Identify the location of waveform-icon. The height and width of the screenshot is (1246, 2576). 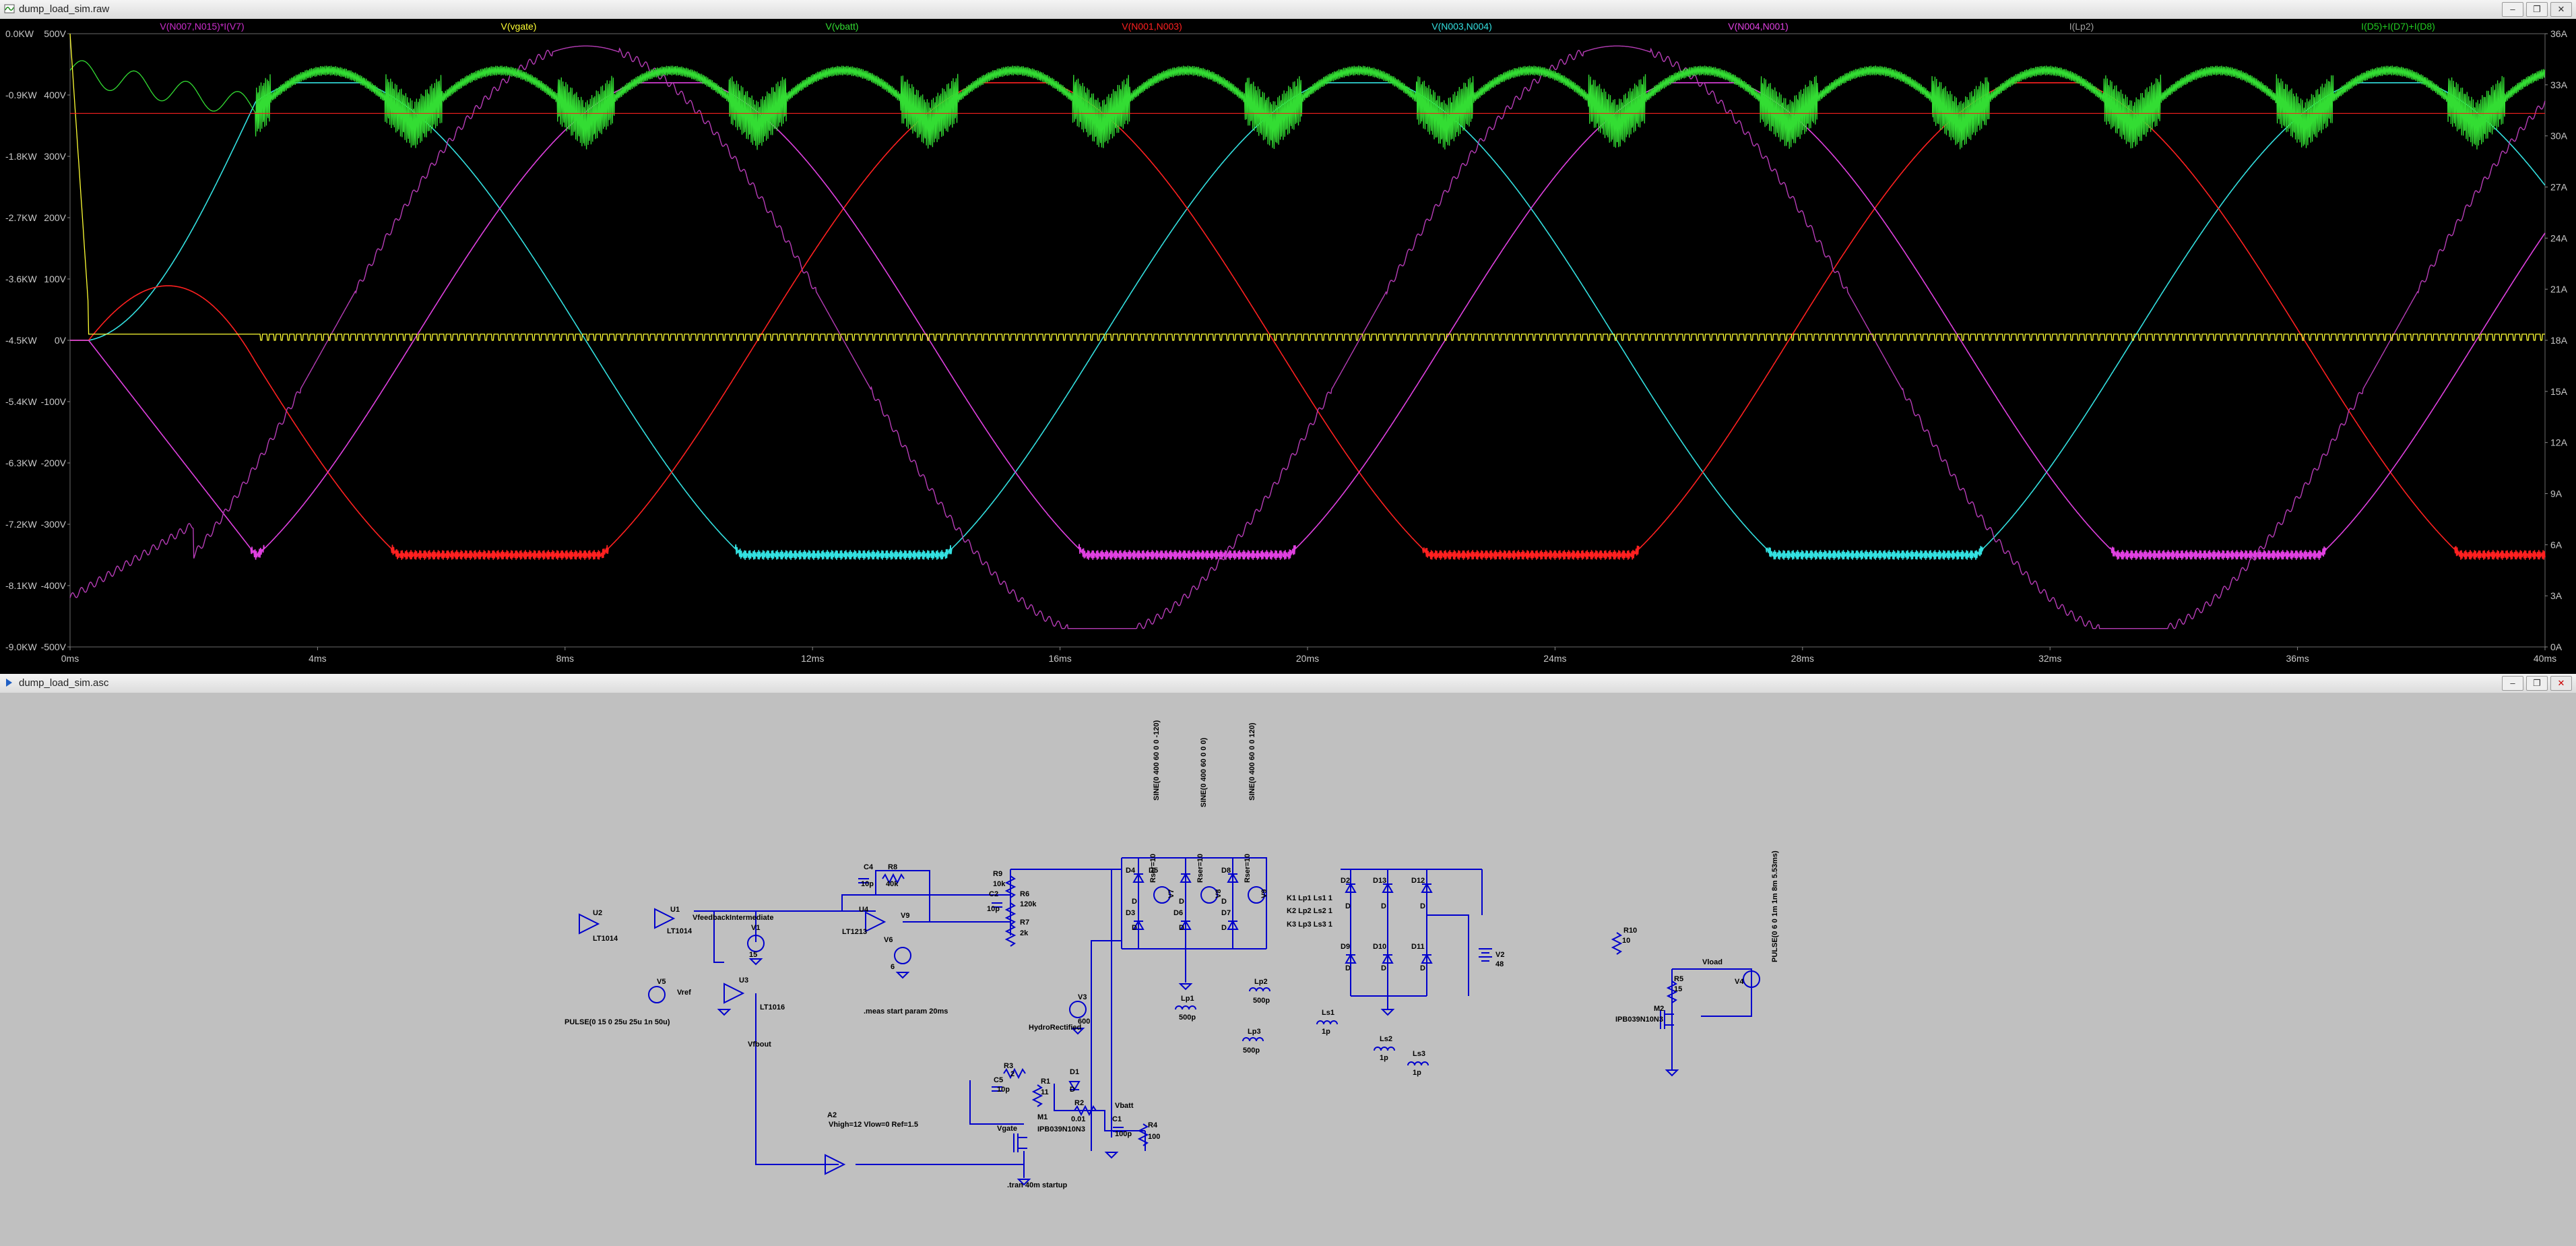
(10, 8).